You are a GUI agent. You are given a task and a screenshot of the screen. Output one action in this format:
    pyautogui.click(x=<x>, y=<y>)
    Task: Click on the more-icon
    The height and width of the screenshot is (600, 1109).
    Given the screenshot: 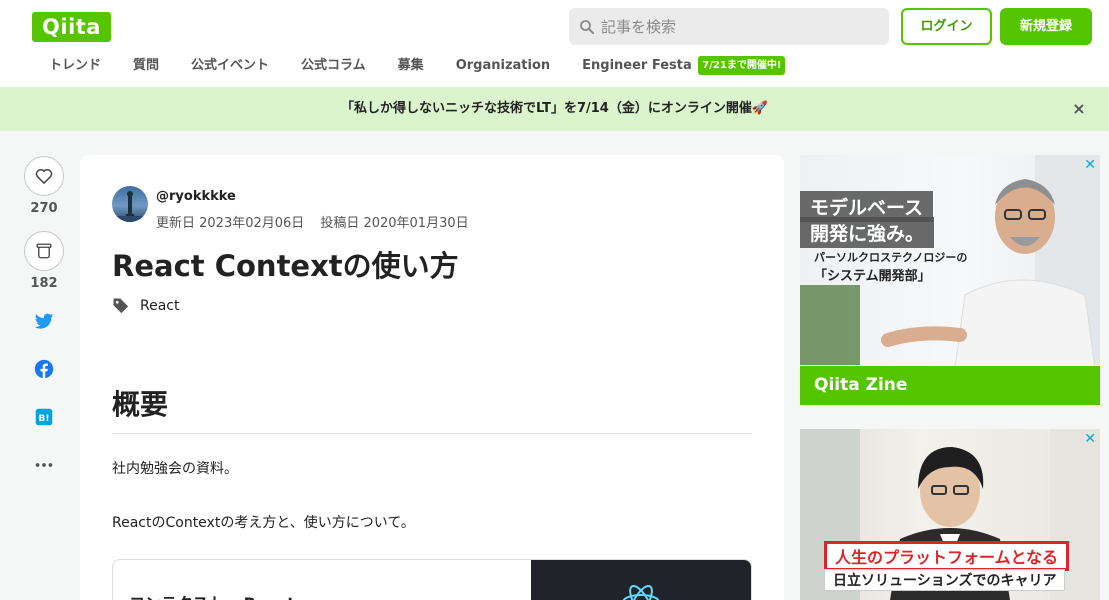 What is the action you would take?
    pyautogui.click(x=44, y=465)
    